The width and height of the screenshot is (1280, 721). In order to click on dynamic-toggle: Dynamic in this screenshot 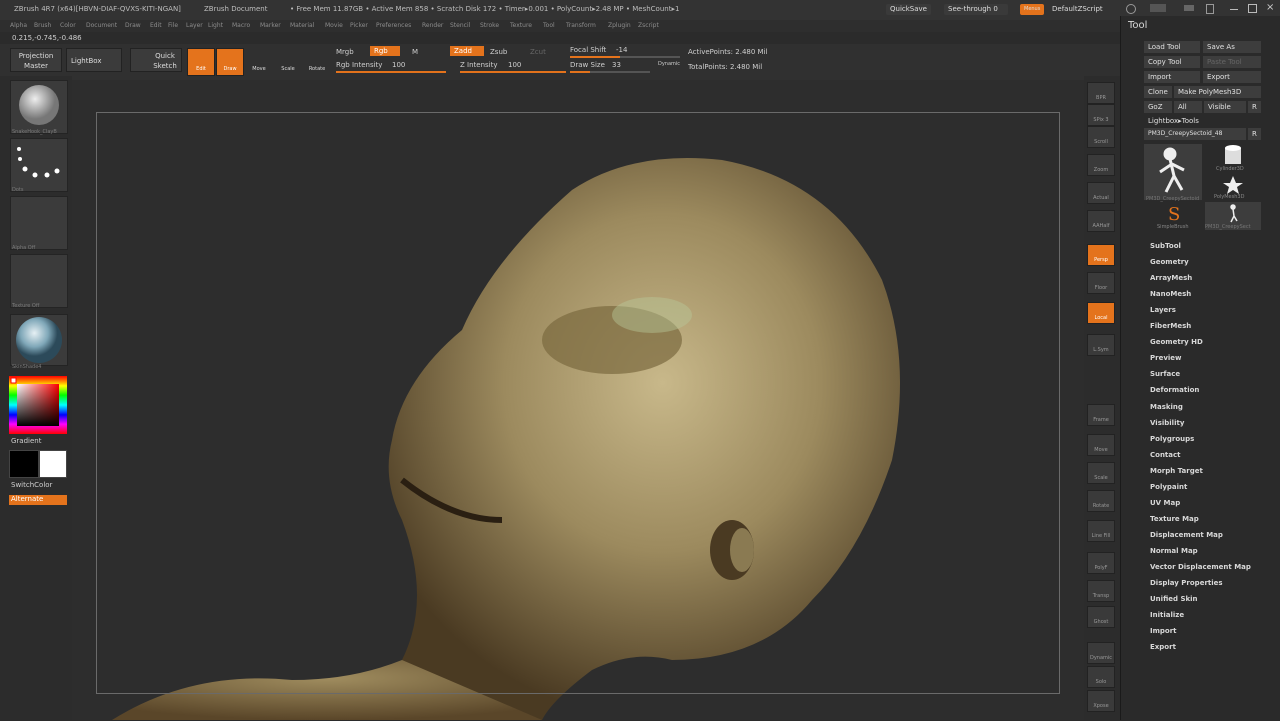, I will do `click(669, 64)`.